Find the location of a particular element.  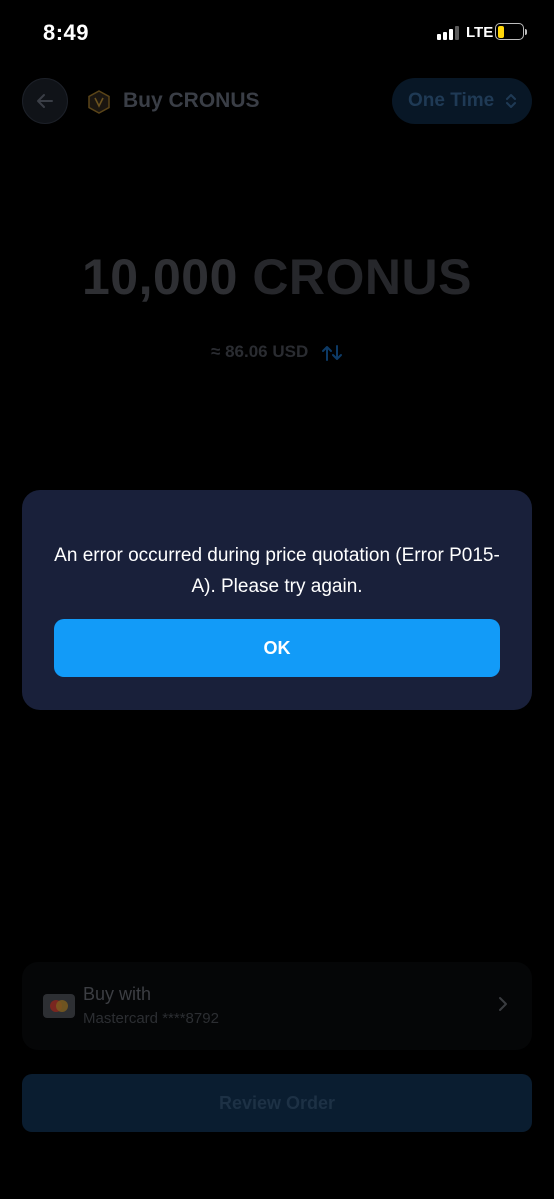

back-arrow-icon is located at coordinates (45, 101).